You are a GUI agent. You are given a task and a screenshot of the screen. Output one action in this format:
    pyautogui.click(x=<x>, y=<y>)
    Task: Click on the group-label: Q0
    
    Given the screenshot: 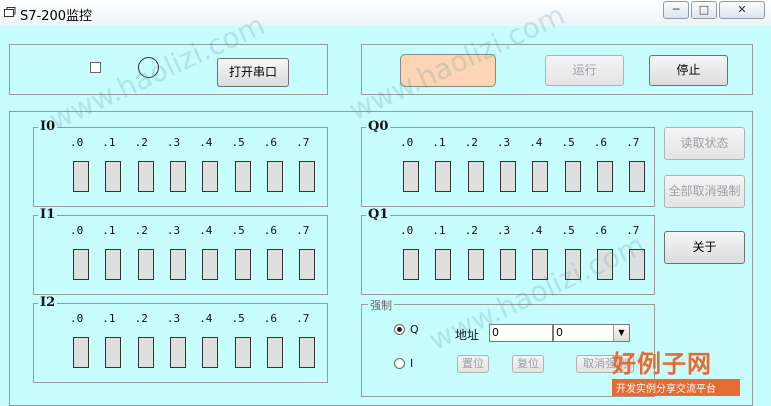 What is the action you would take?
    pyautogui.click(x=378, y=126)
    